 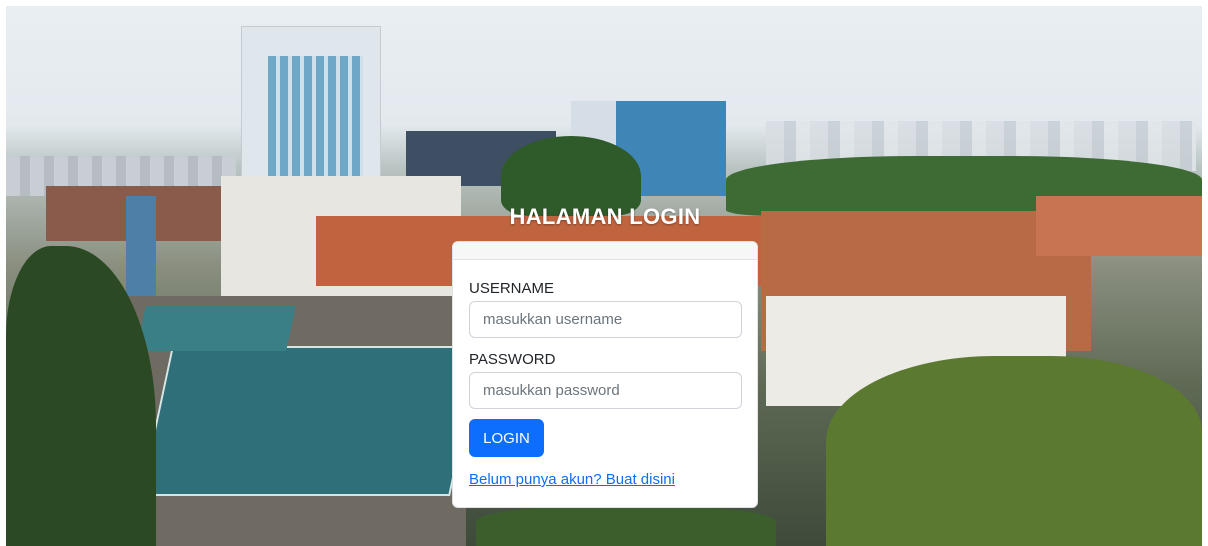 What do you see at coordinates (141, 248) in the screenshot?
I see `blue-scaffold` at bounding box center [141, 248].